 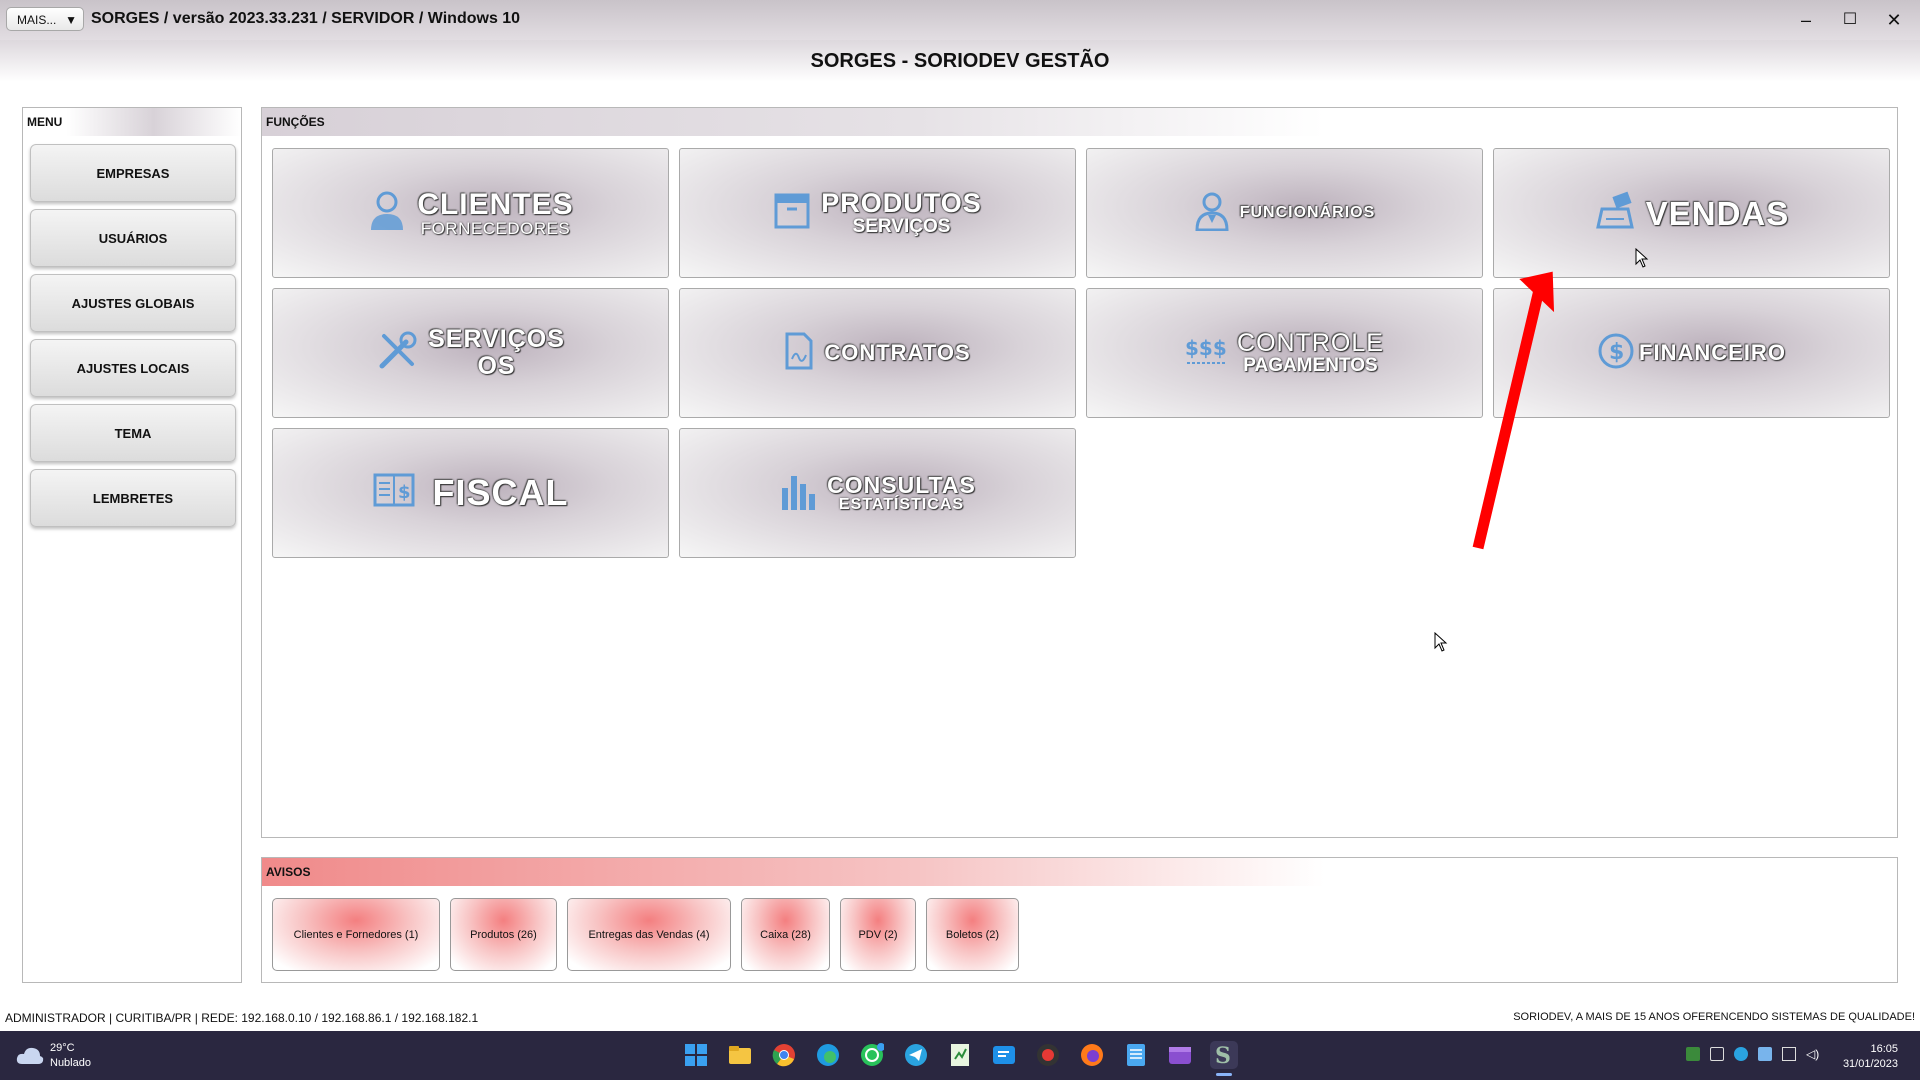 I want to click on maximize-button: ☐, so click(x=1850, y=20).